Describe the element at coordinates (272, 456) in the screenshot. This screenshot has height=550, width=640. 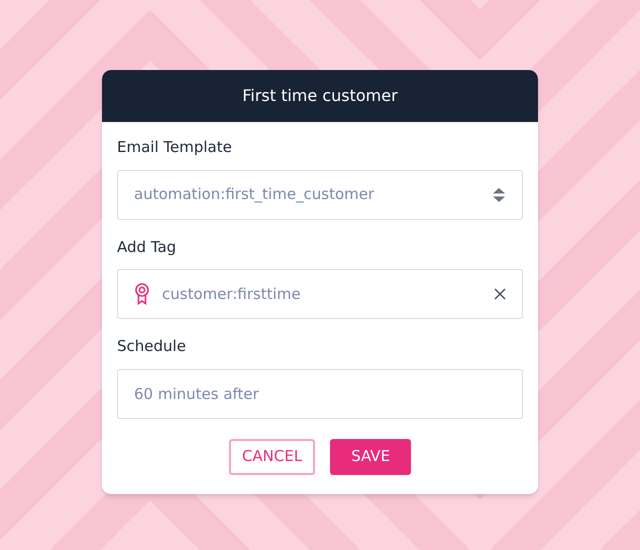
I see `cancel-button: CANCEL` at that location.